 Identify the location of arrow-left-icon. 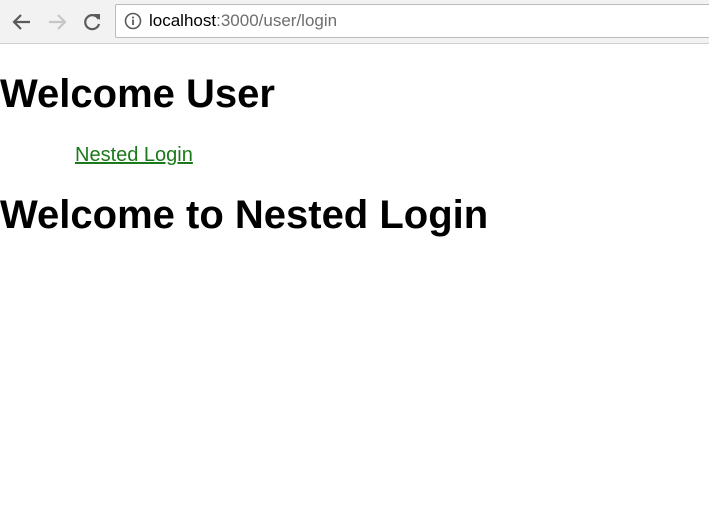
(21, 22).